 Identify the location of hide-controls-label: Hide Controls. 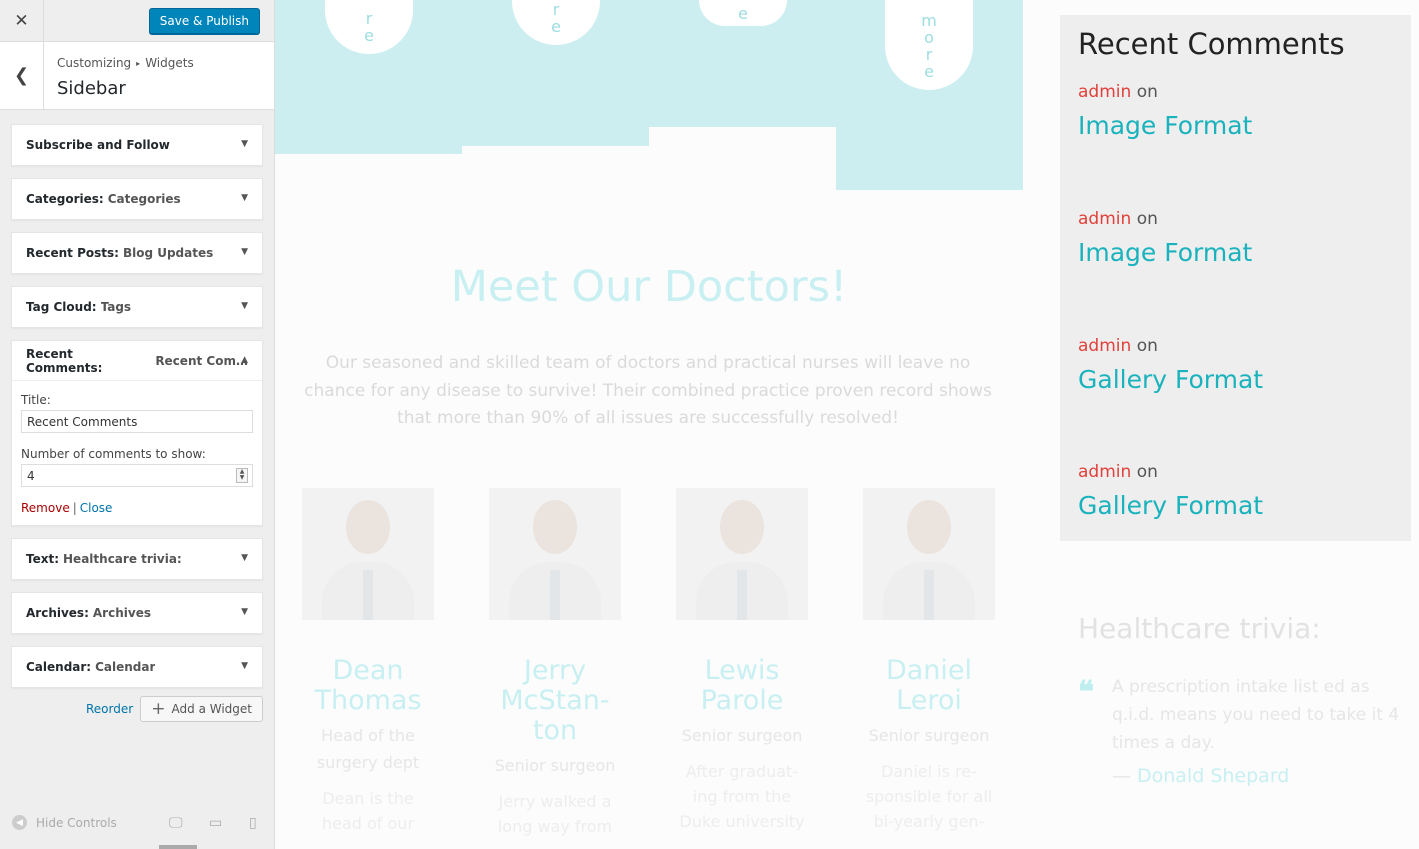
(76, 822).